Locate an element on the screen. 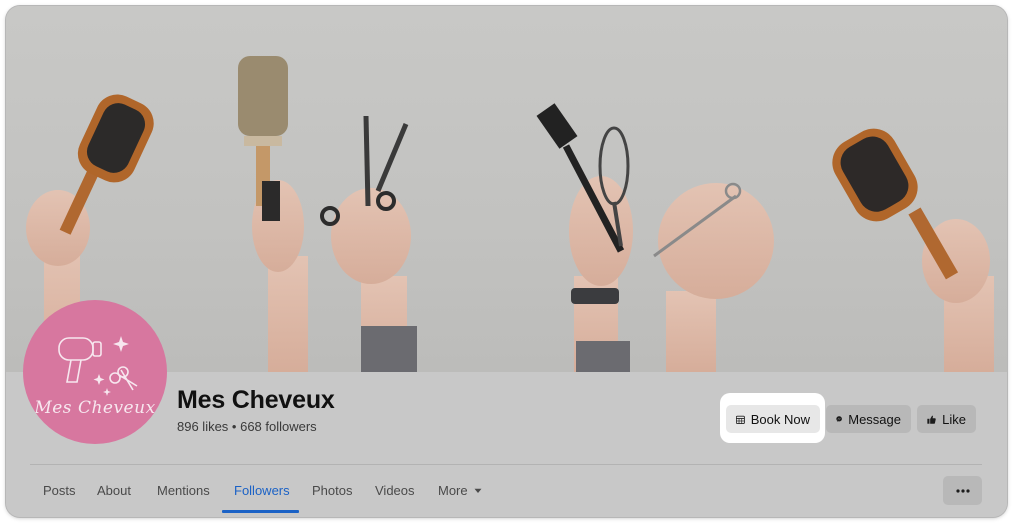 The image size is (1015, 525). caret-down-icon is located at coordinates (478, 490).